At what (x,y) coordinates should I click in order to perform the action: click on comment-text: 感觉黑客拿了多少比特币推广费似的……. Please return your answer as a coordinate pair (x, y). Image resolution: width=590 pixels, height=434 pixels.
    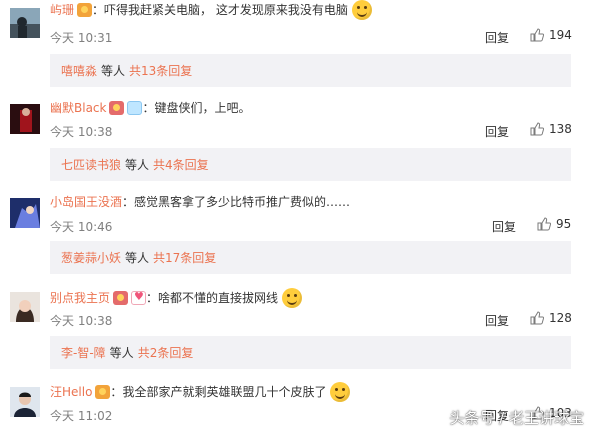
    Looking at the image, I should click on (242, 202).